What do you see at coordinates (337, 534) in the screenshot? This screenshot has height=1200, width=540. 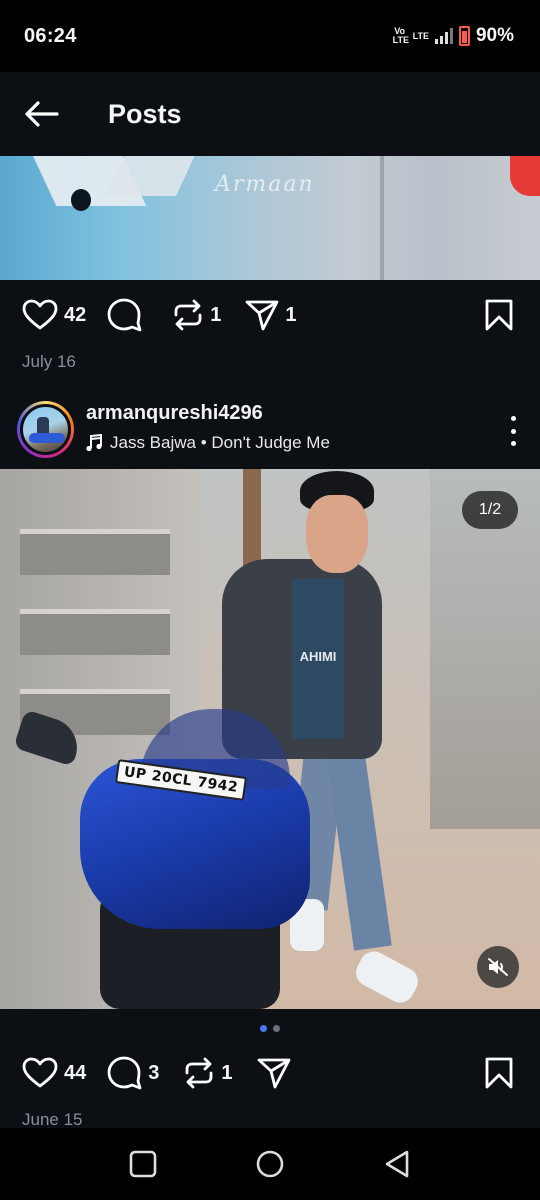 I see `face` at bounding box center [337, 534].